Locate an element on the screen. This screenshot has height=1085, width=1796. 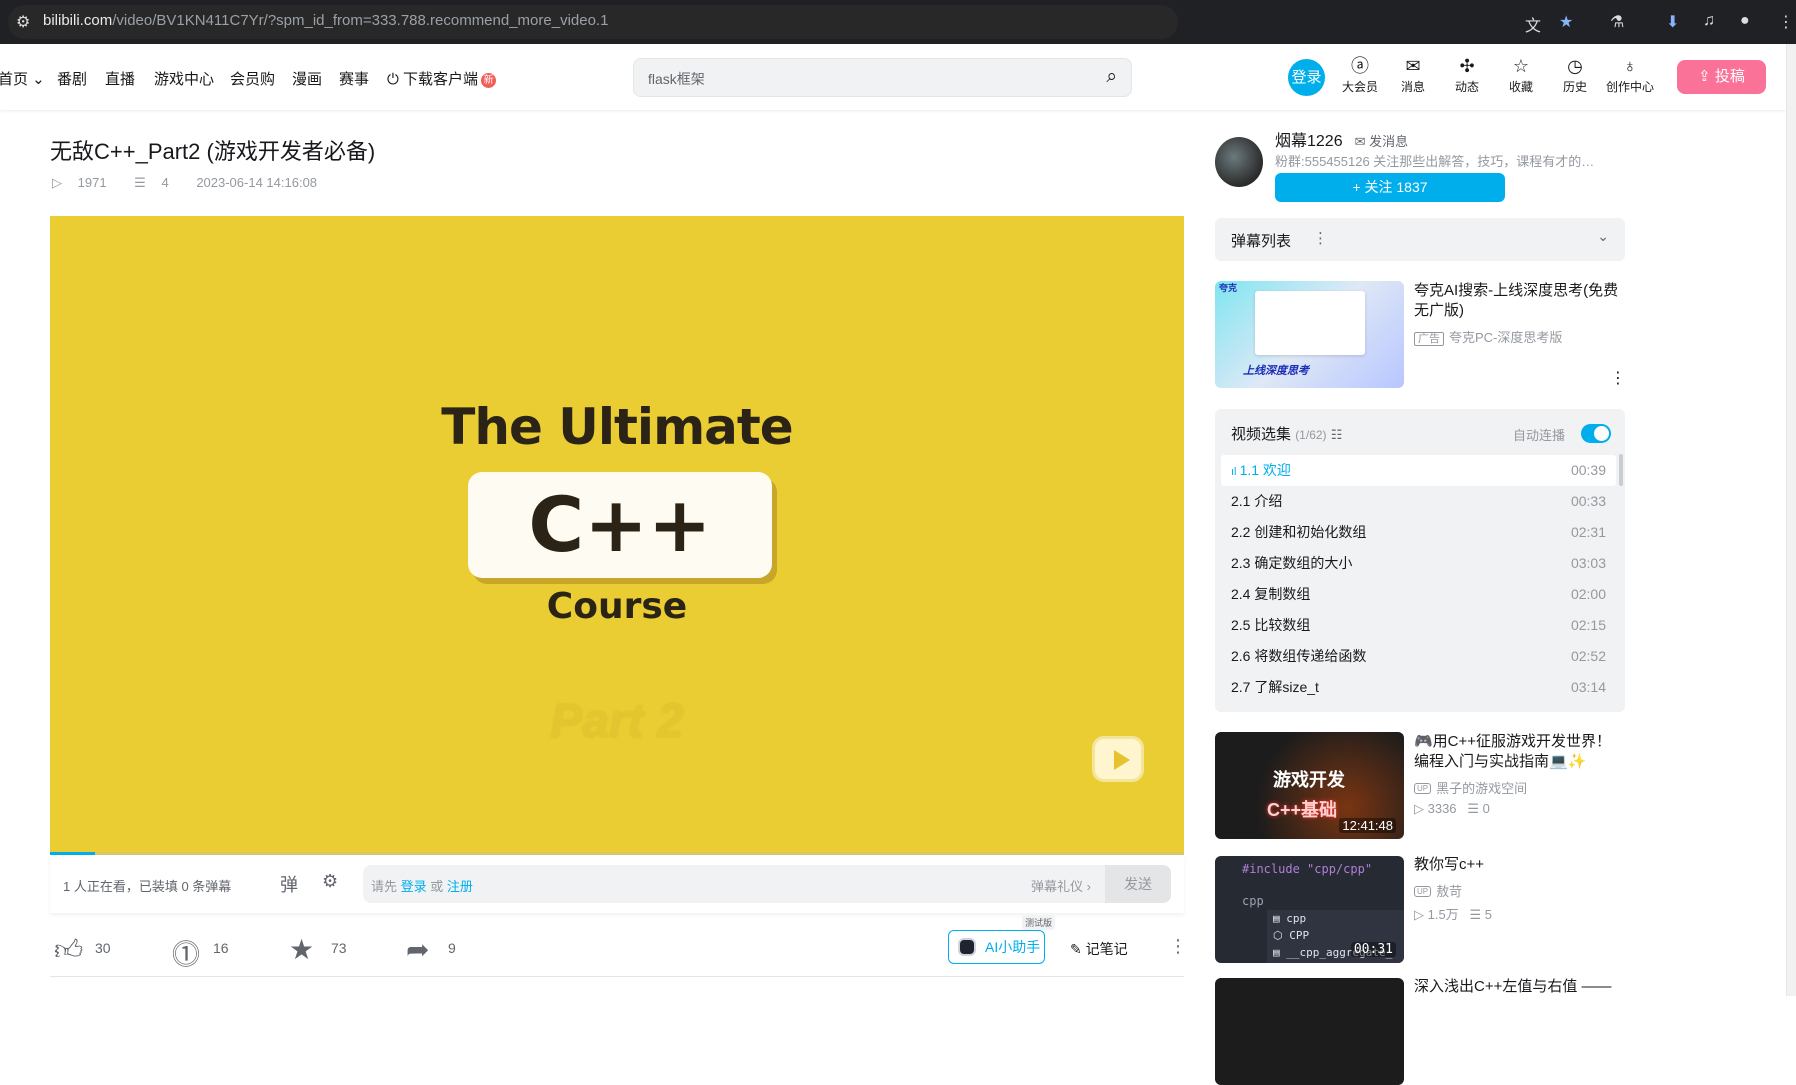
recommendation-stats: ▷ 1.5万 ☰ 5 is located at coordinates (1453, 914).